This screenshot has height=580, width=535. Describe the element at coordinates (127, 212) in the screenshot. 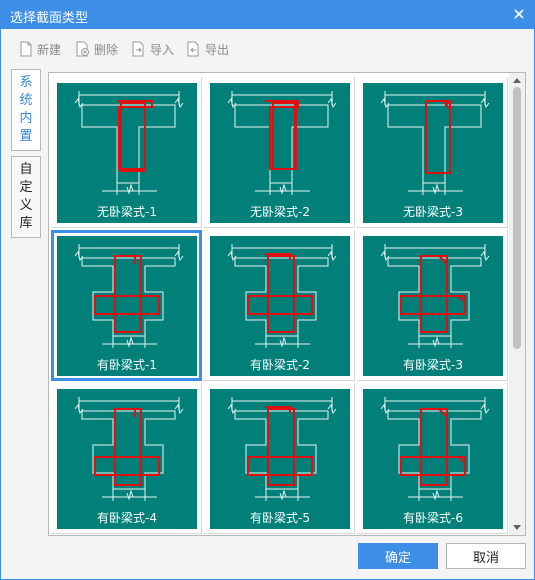

I see `section-label: 无卧梁式-1` at that location.